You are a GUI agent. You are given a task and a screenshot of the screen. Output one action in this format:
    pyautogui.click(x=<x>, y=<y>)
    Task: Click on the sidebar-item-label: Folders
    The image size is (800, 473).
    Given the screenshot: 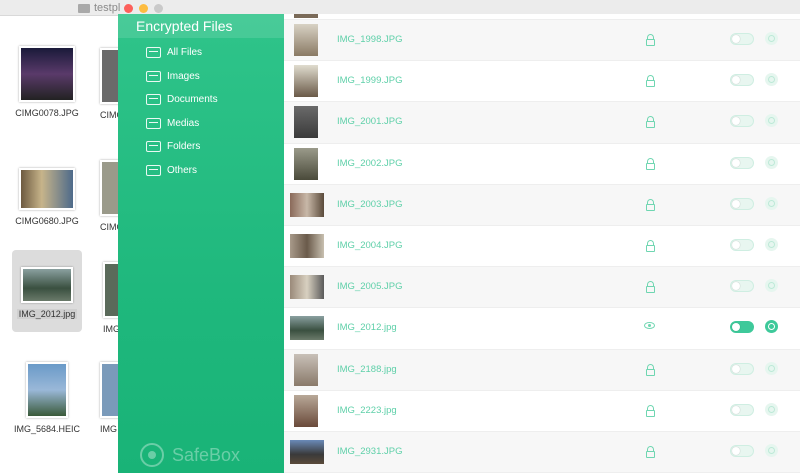 What is the action you would take?
    pyautogui.click(x=184, y=147)
    